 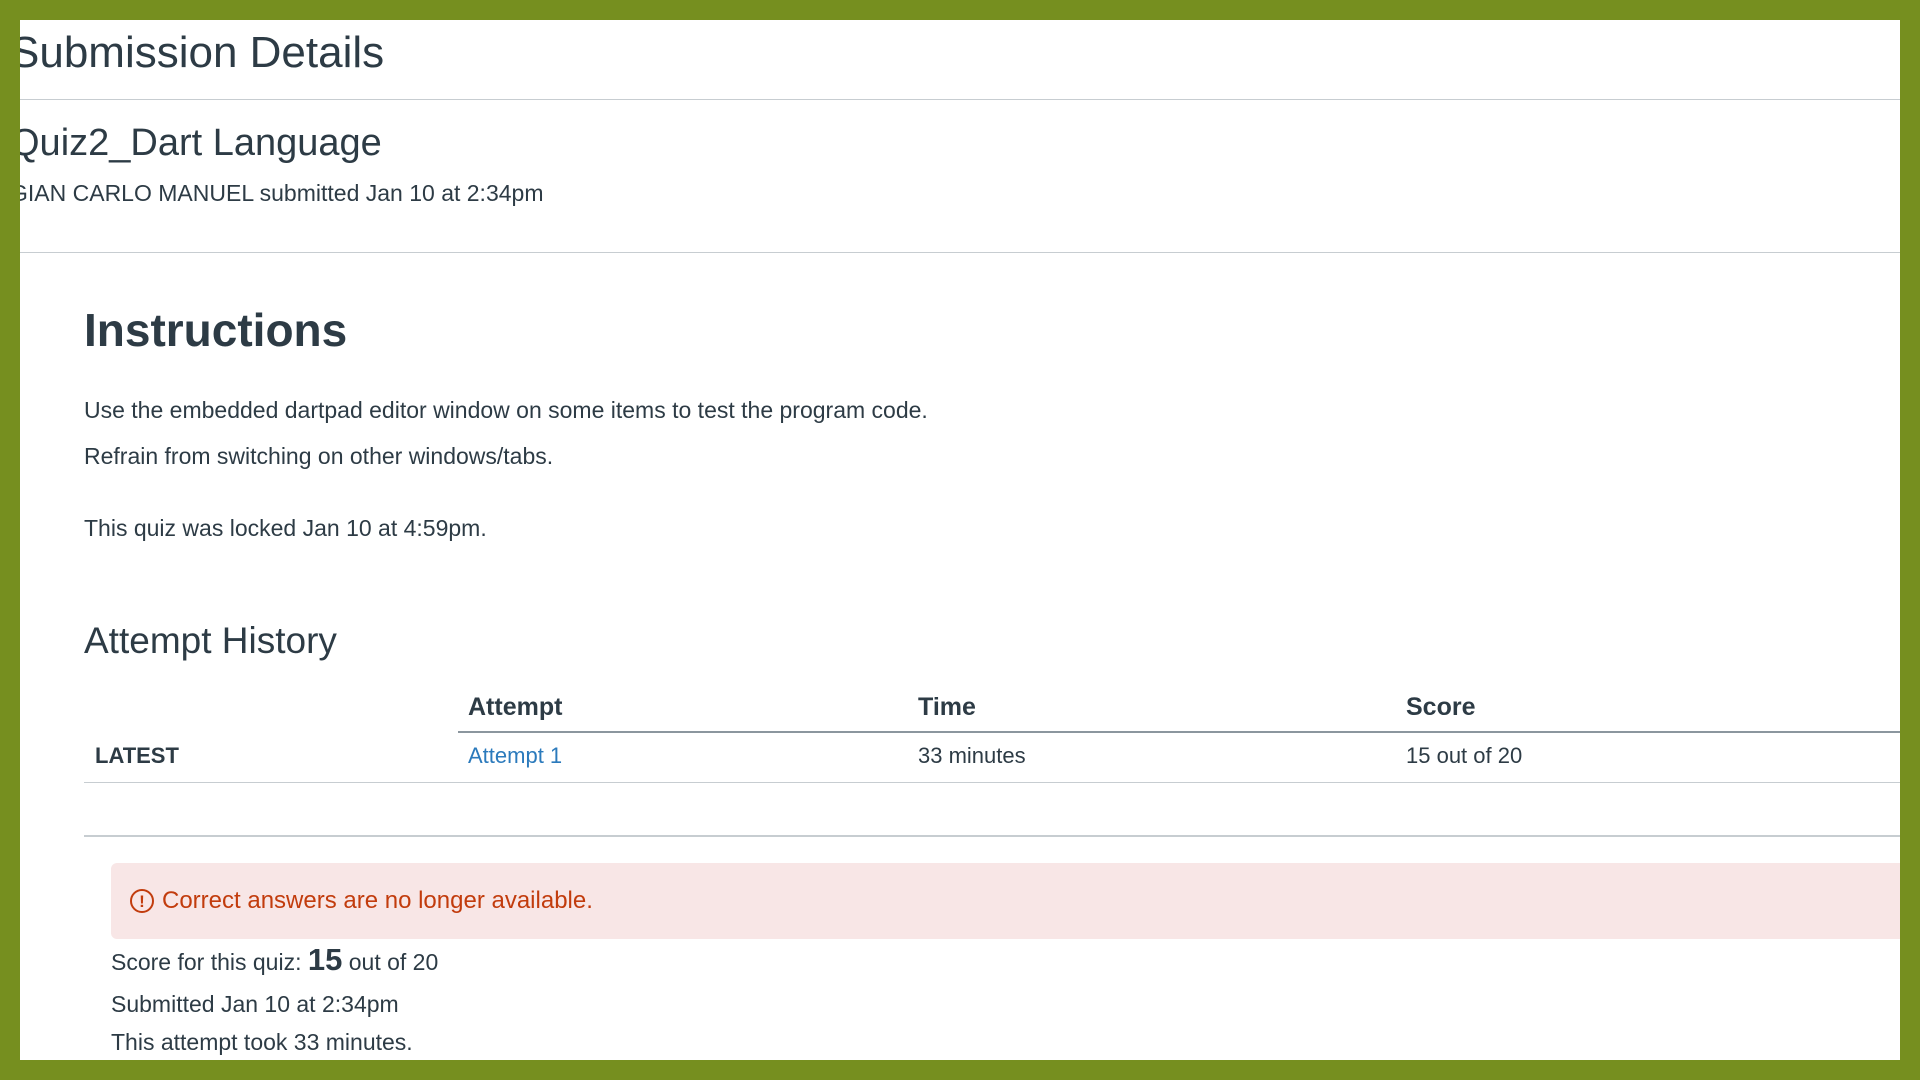 I want to click on attempt-history-heading: Attempt History, so click(x=210, y=640).